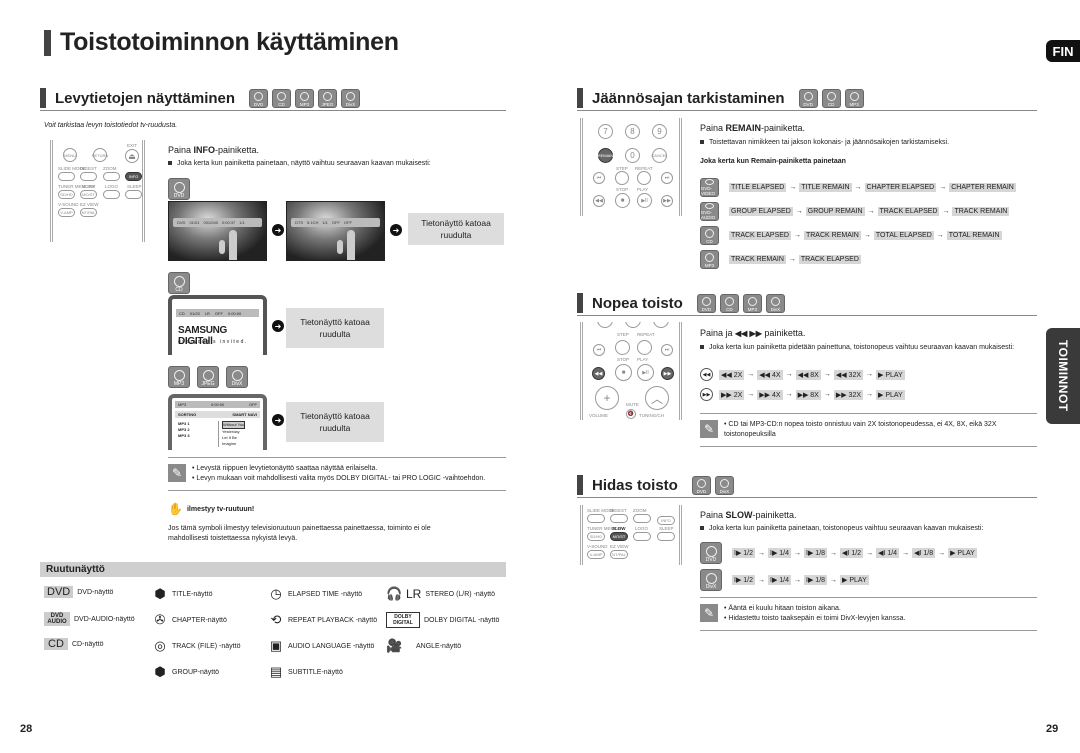  Describe the element at coordinates (848, 374) in the screenshot. I see `sequence-step: ◀◀ 32X` at that location.